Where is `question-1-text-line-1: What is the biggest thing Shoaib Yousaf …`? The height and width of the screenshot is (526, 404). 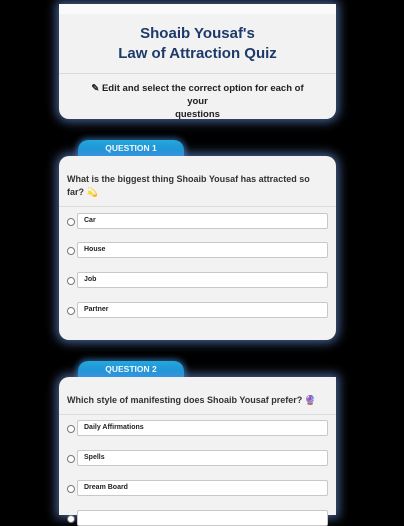 question-1-text-line-1: What is the biggest thing Shoaib Yousaf … is located at coordinates (188, 179).